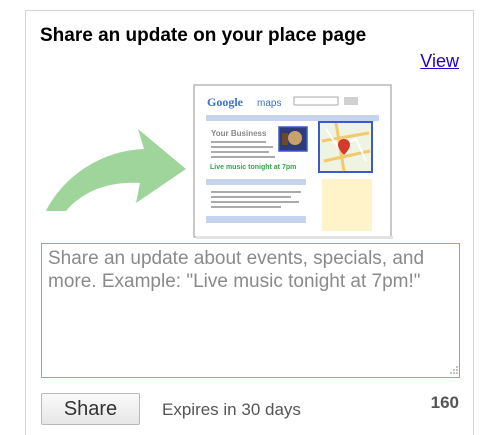 Image resolution: width=481 pixels, height=435 pixels. I want to click on maps-label: maps, so click(269, 103).